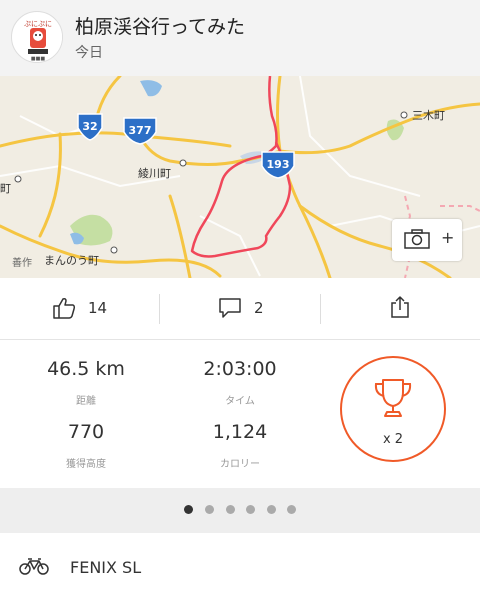 This screenshot has height=601, width=480. I want to click on map-label-zosaku: 善作, so click(22, 262).